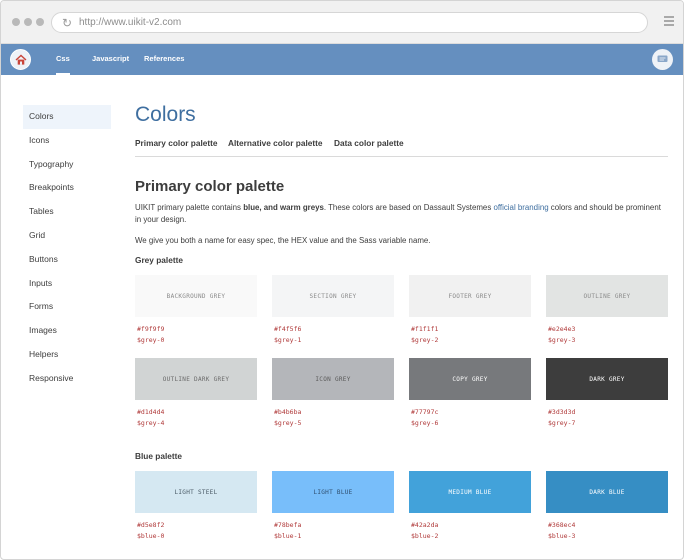 The image size is (684, 560). I want to click on color-swatch: SECTION GREY #f4f5f6 $grey-1, so click(333, 310).